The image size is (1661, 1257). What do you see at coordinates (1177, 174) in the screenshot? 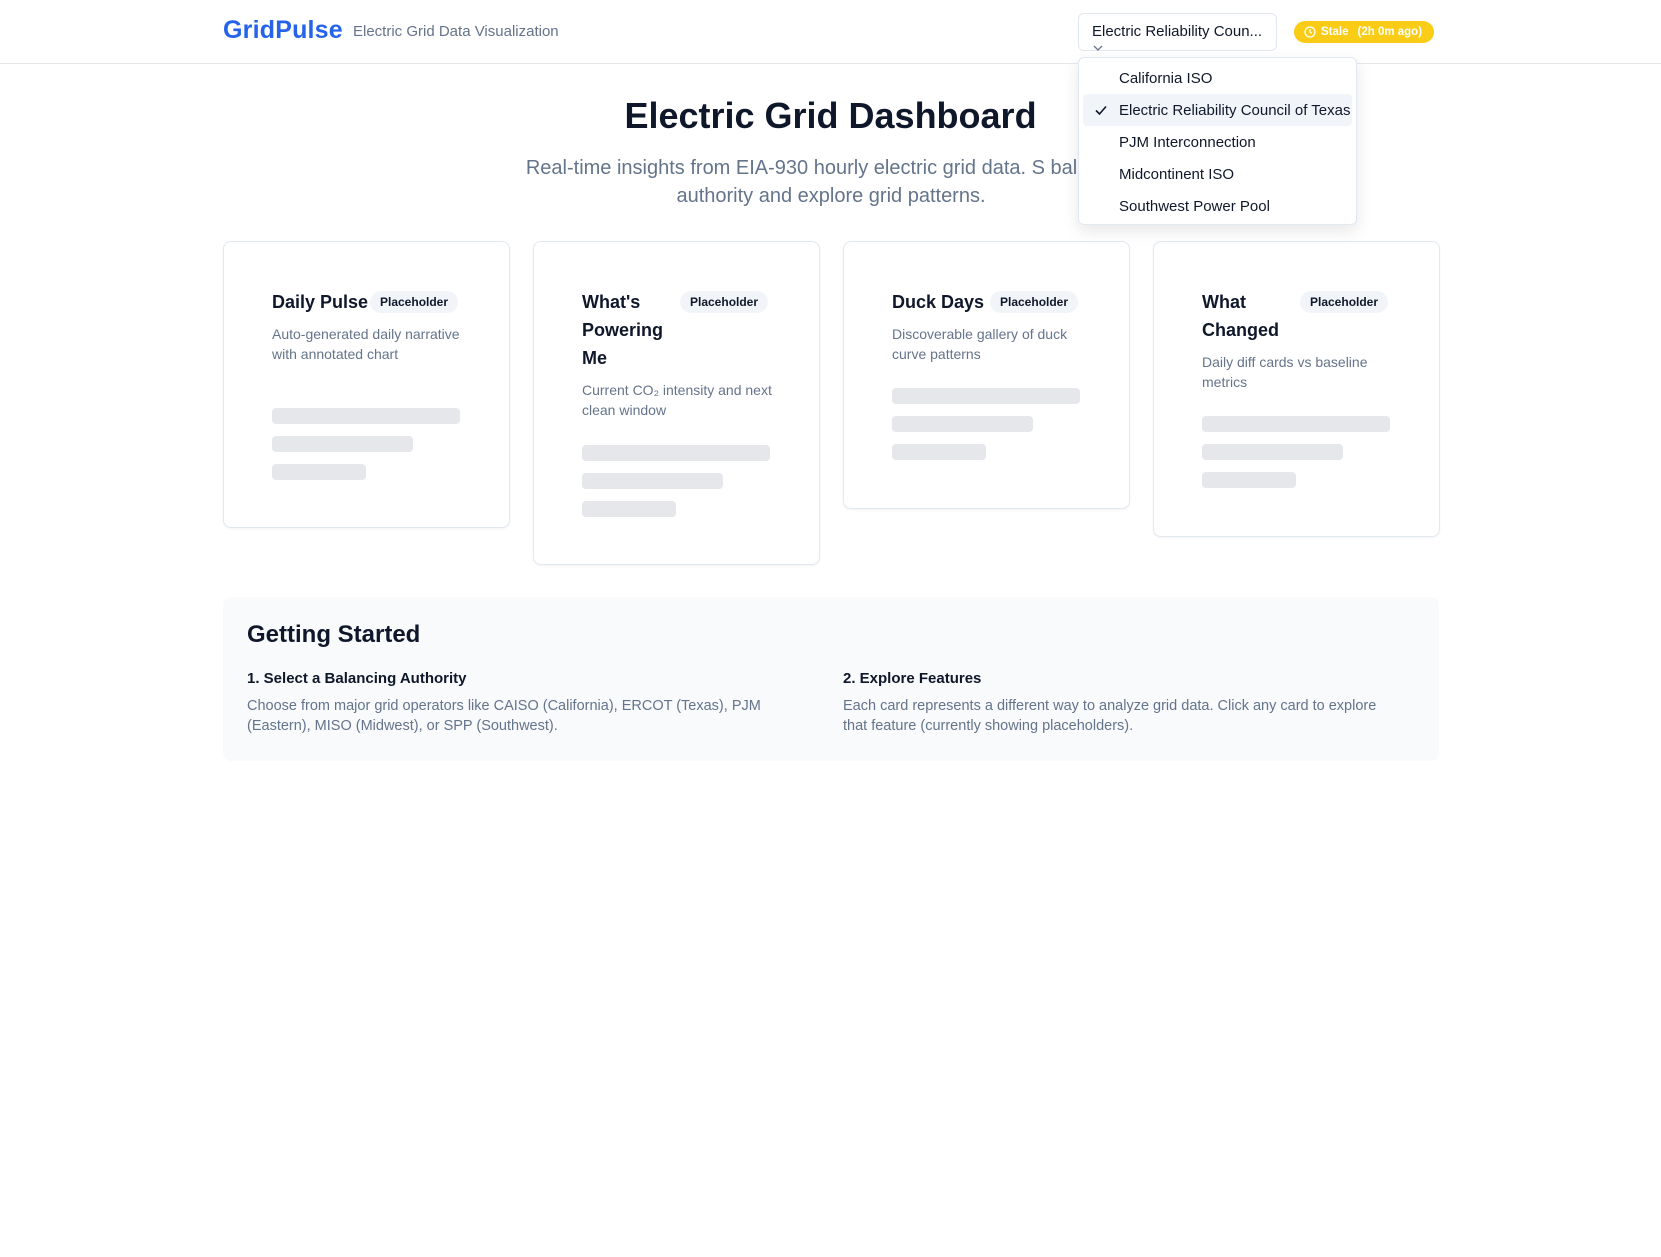
I see `menu-option-label: Midcontinent ISO` at bounding box center [1177, 174].